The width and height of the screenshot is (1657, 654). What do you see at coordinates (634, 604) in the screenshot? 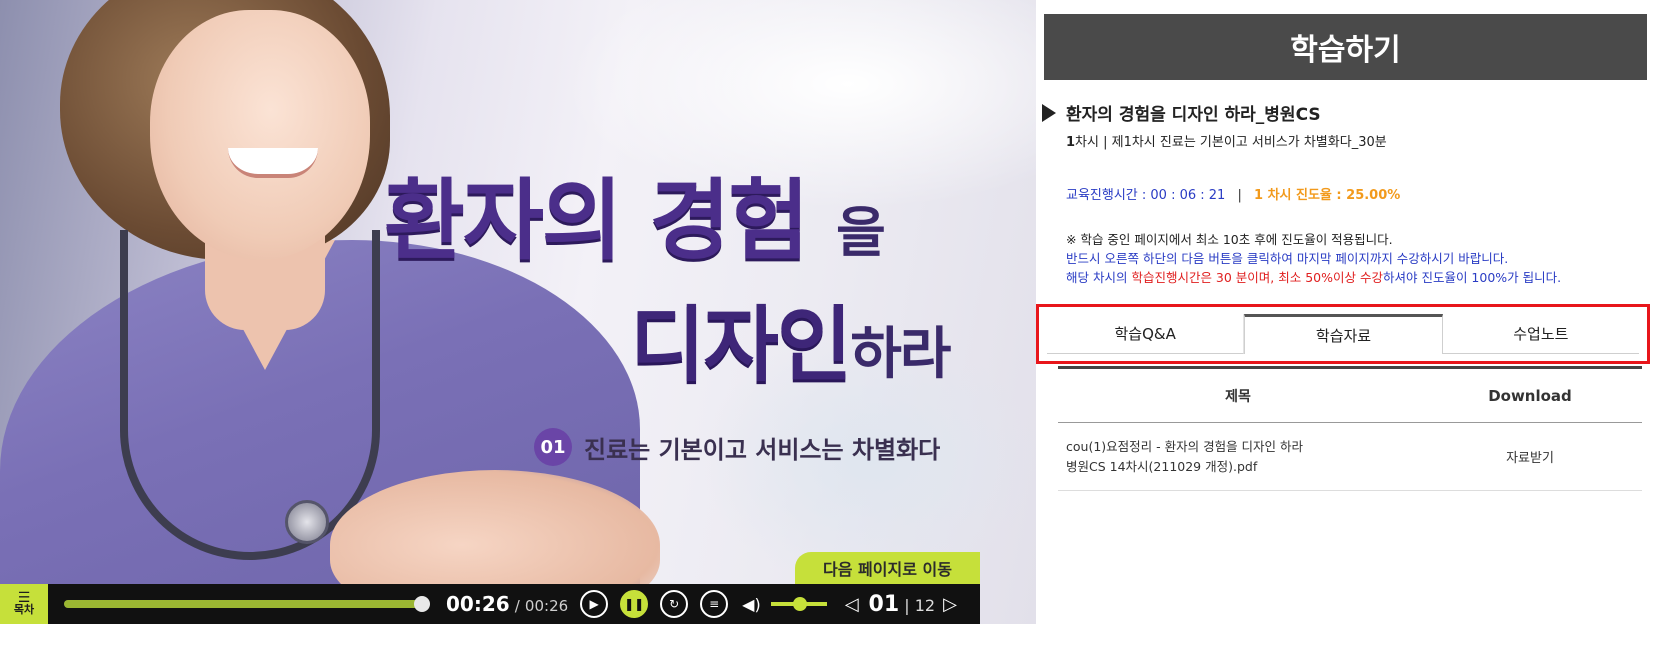
I see `pause-icon: ❚❚` at bounding box center [634, 604].